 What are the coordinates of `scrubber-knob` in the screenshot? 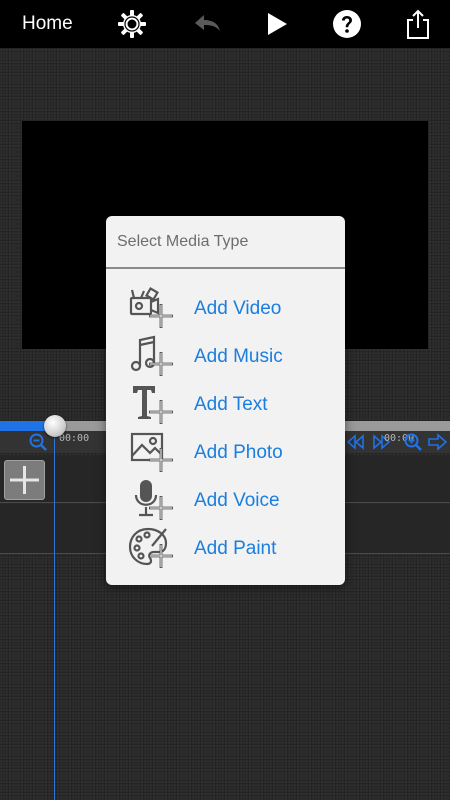 It's located at (55, 426).